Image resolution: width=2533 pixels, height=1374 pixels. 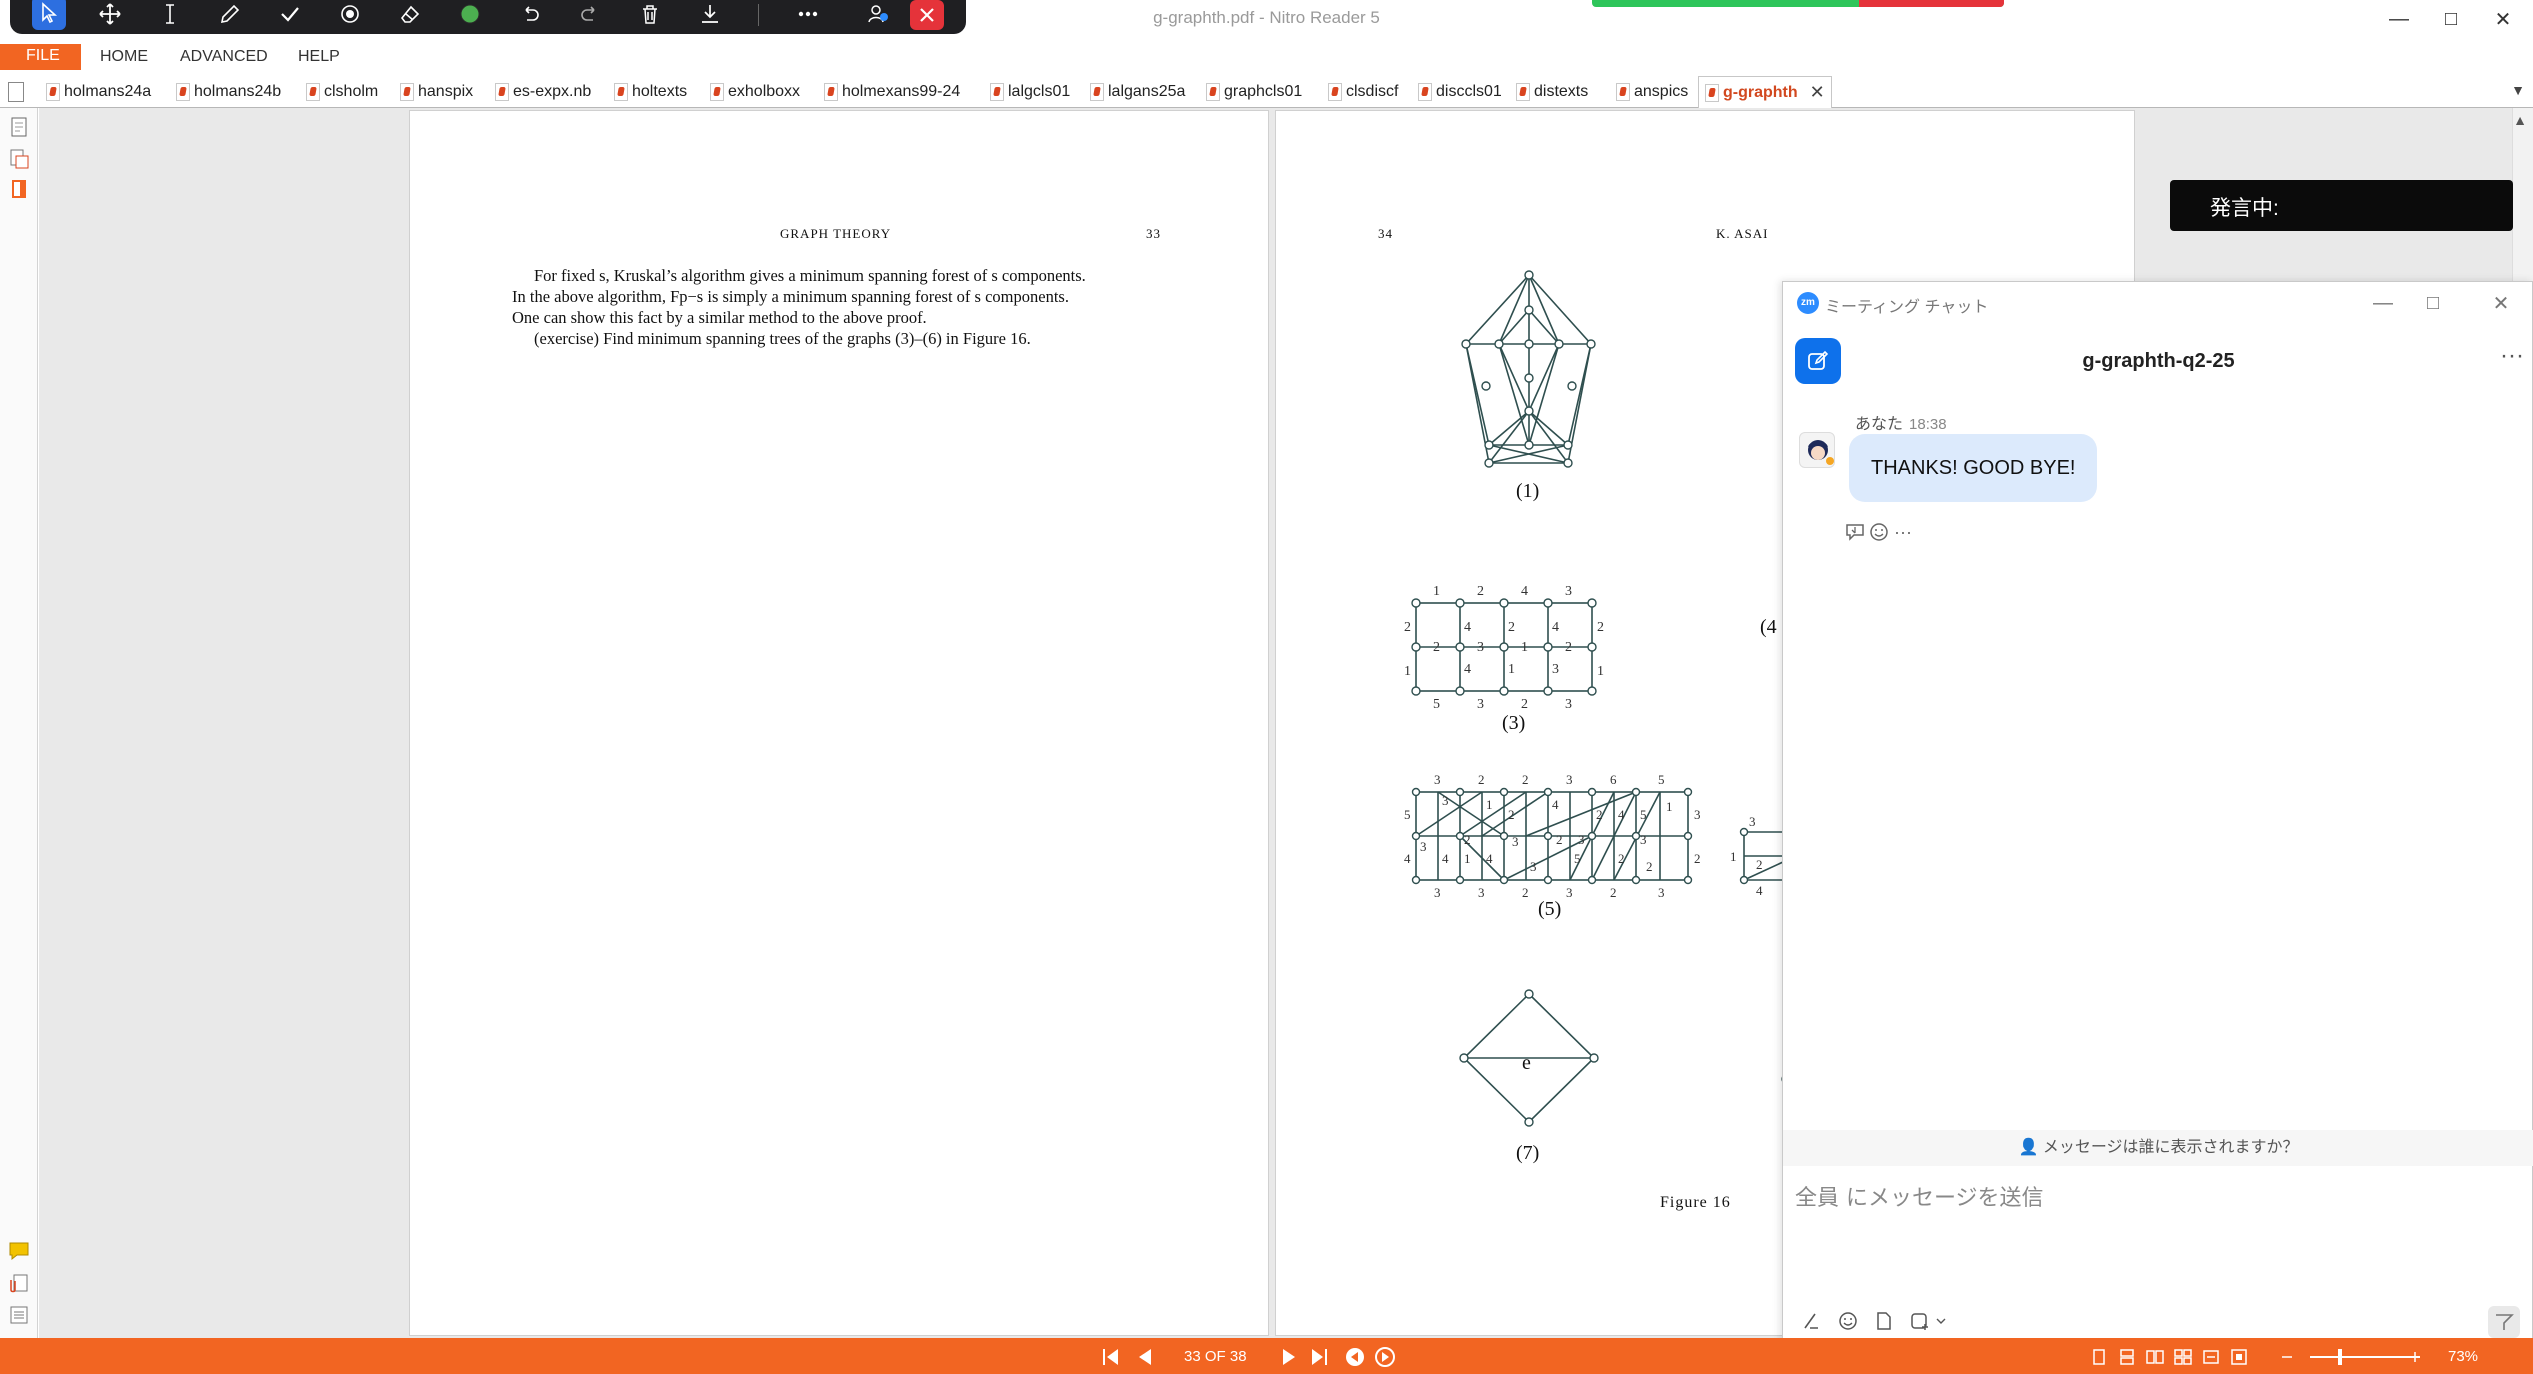 What do you see at coordinates (878, 14) in the screenshot?
I see `participant-annotate-icon` at bounding box center [878, 14].